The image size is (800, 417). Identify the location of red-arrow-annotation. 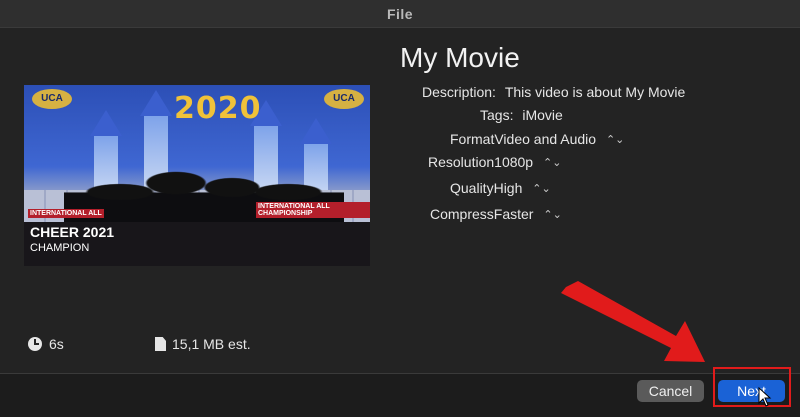
(633, 321).